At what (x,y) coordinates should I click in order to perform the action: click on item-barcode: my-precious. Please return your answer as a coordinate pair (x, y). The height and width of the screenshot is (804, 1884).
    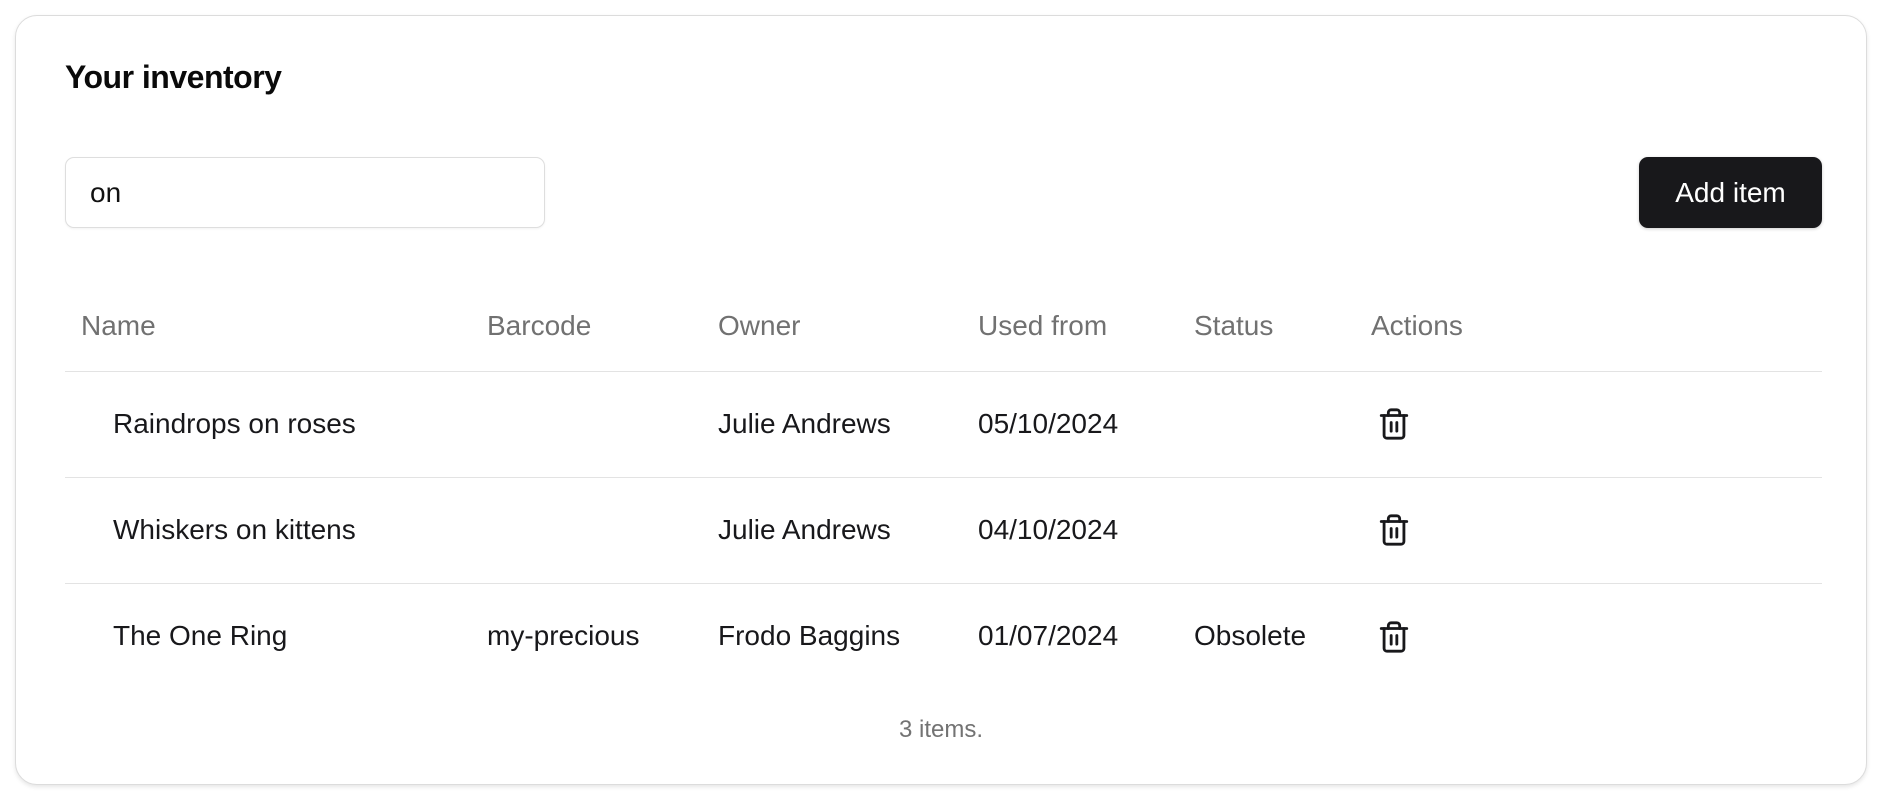
    Looking at the image, I should click on (563, 636).